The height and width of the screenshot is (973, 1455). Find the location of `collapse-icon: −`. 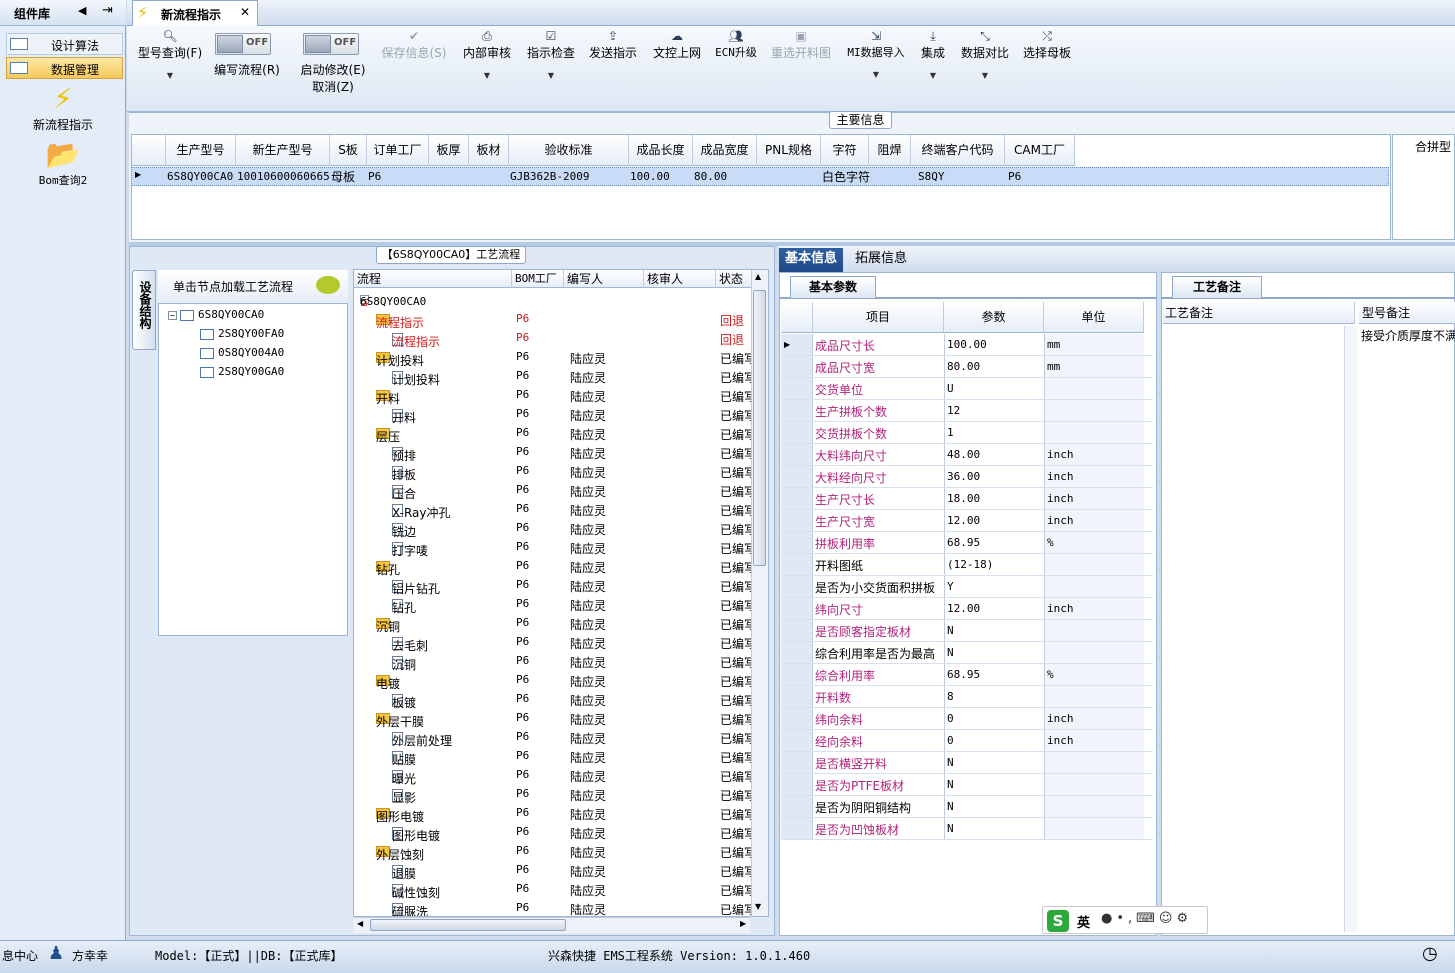

collapse-icon: − is located at coordinates (172, 315).